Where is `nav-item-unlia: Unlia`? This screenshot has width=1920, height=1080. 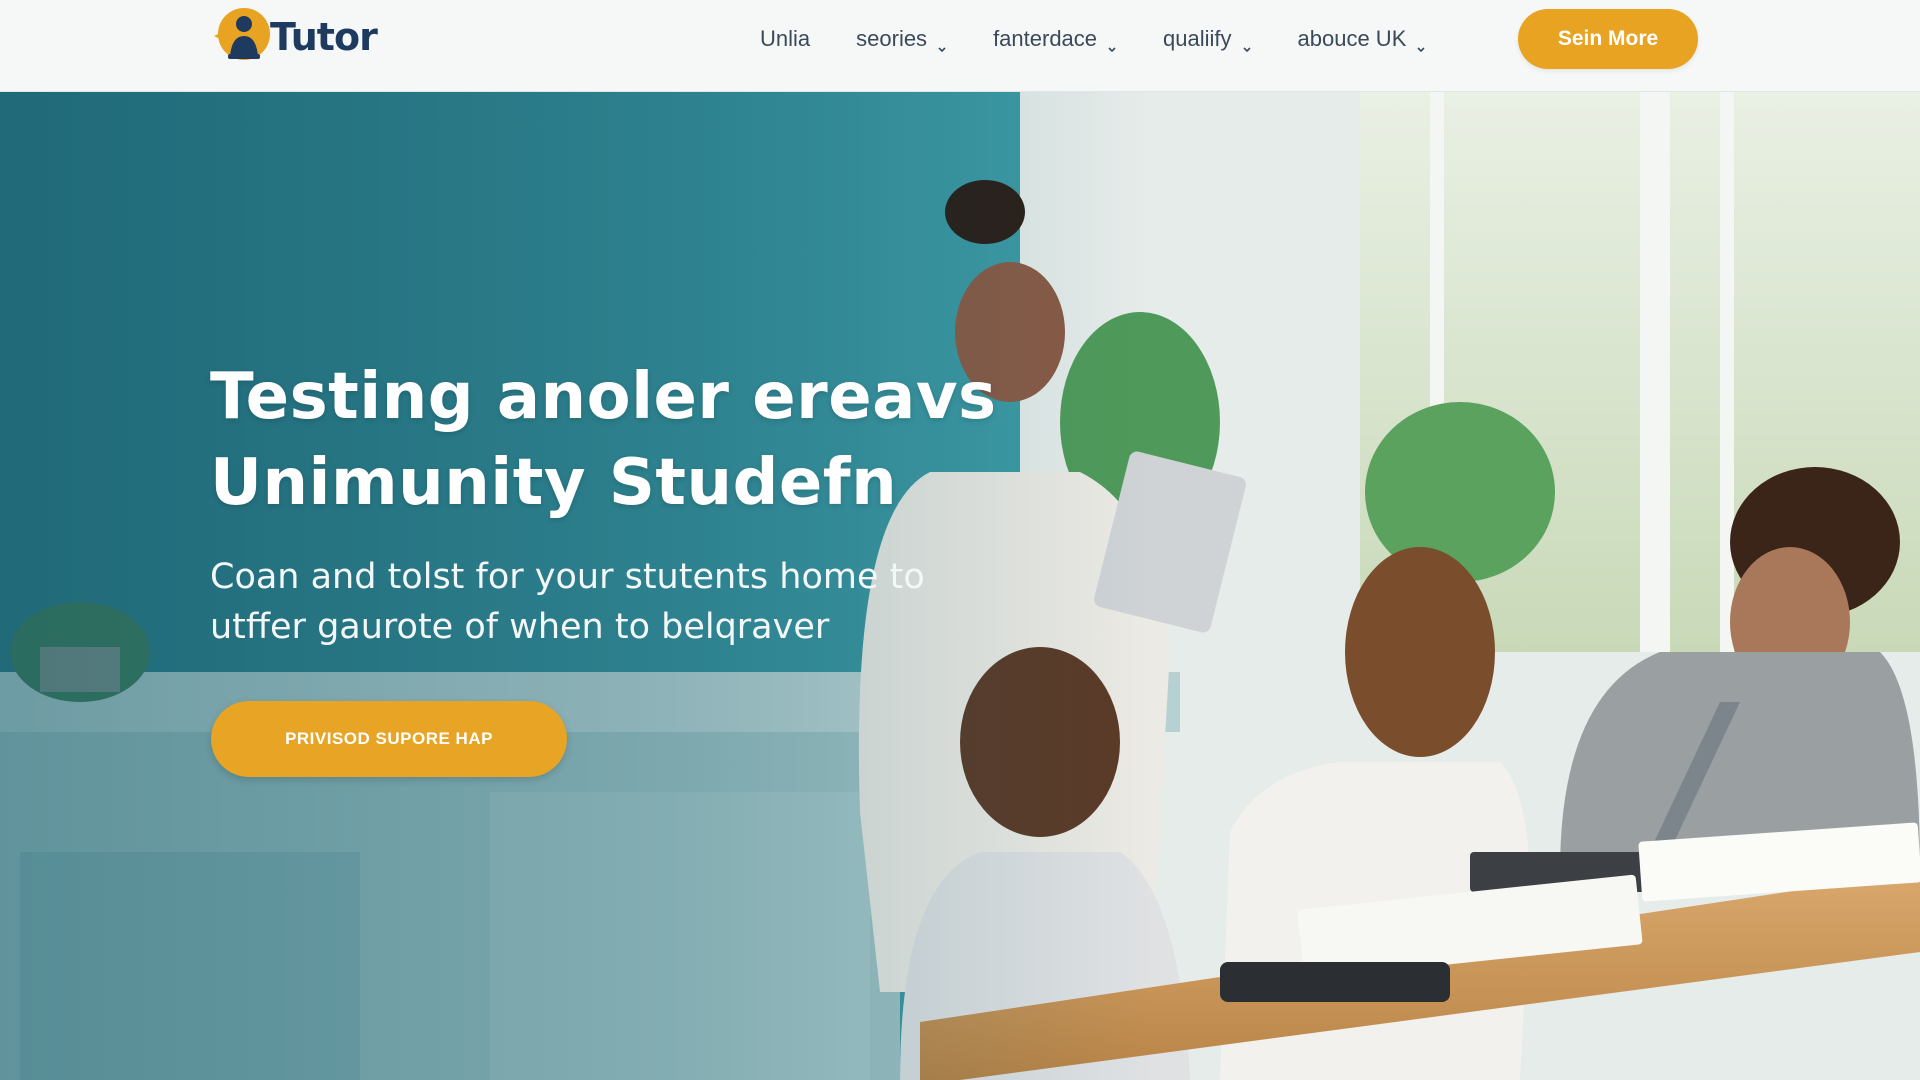 nav-item-unlia: Unlia is located at coordinates (785, 39).